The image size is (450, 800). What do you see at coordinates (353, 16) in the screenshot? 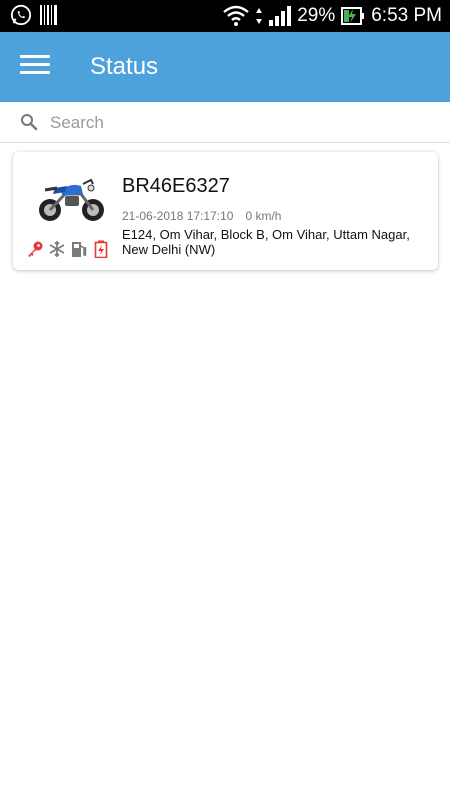
I see `battery-charging-icon` at bounding box center [353, 16].